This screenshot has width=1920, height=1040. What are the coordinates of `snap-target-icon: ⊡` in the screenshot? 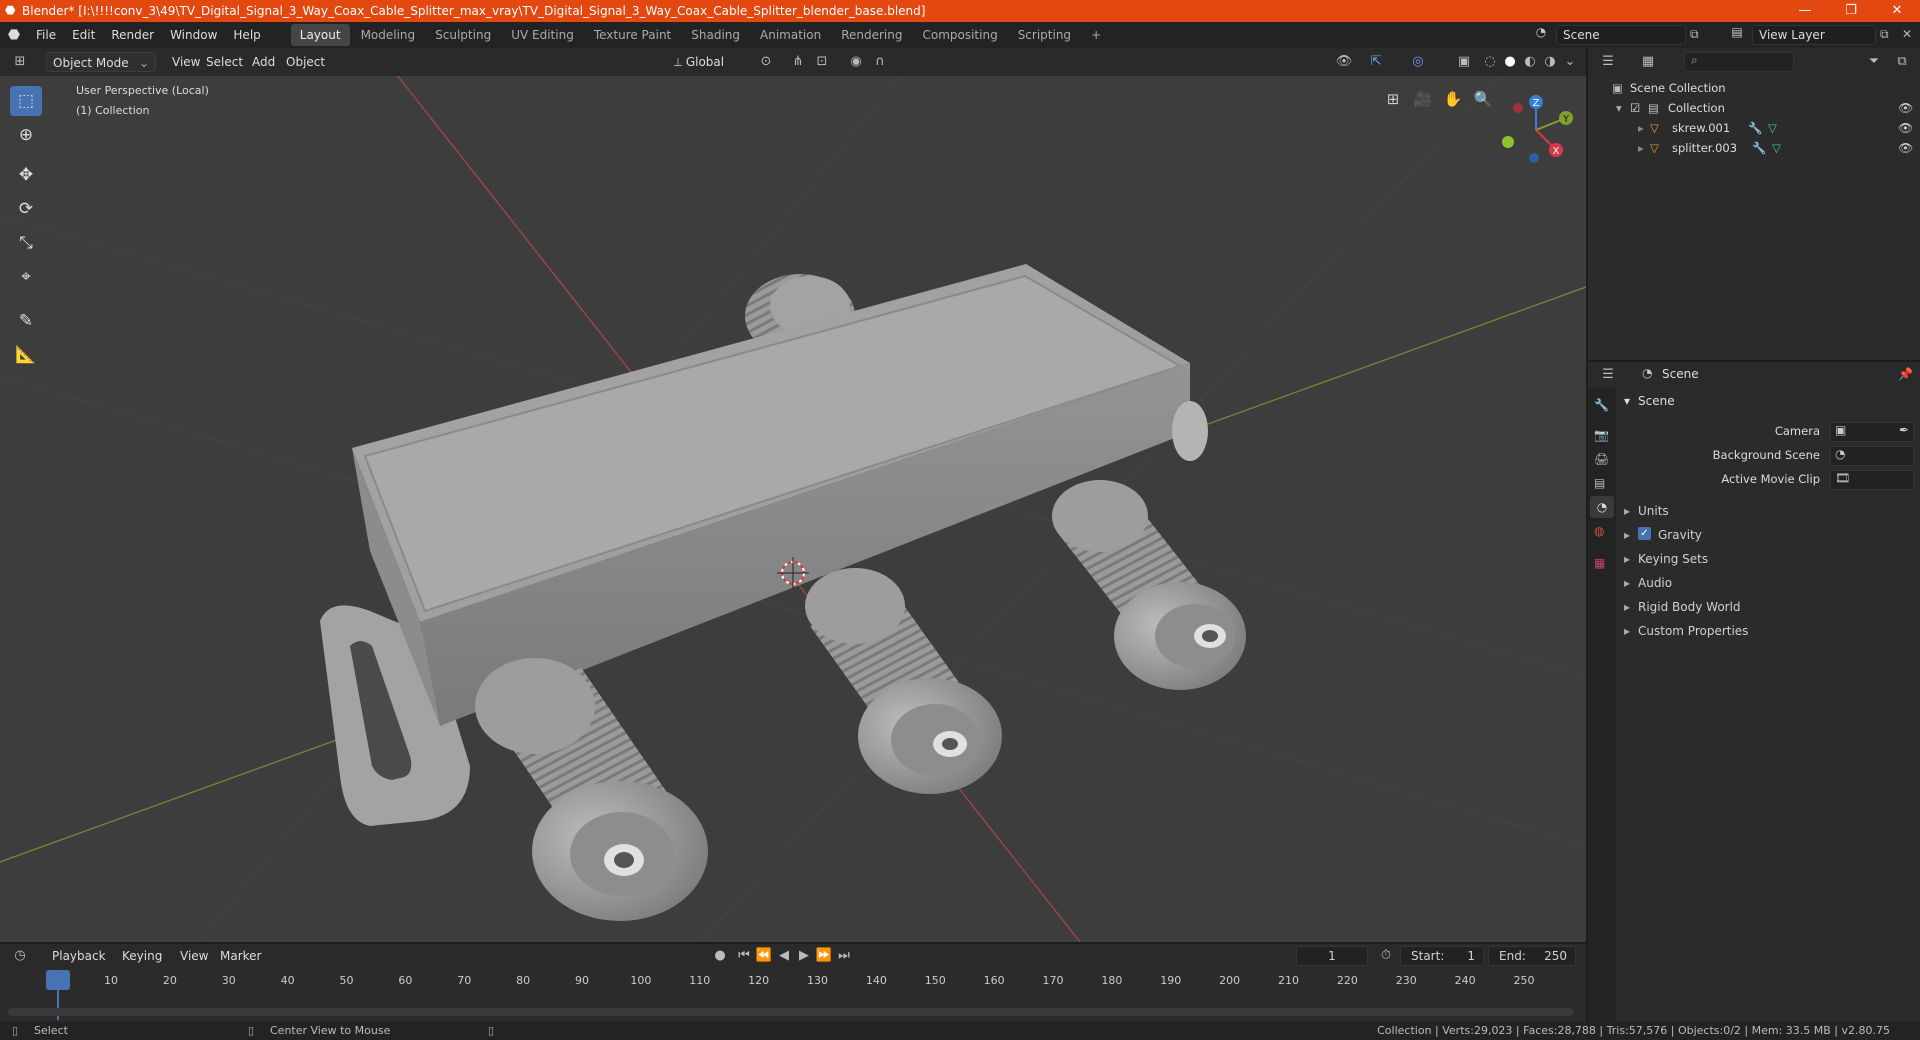 It's located at (822, 62).